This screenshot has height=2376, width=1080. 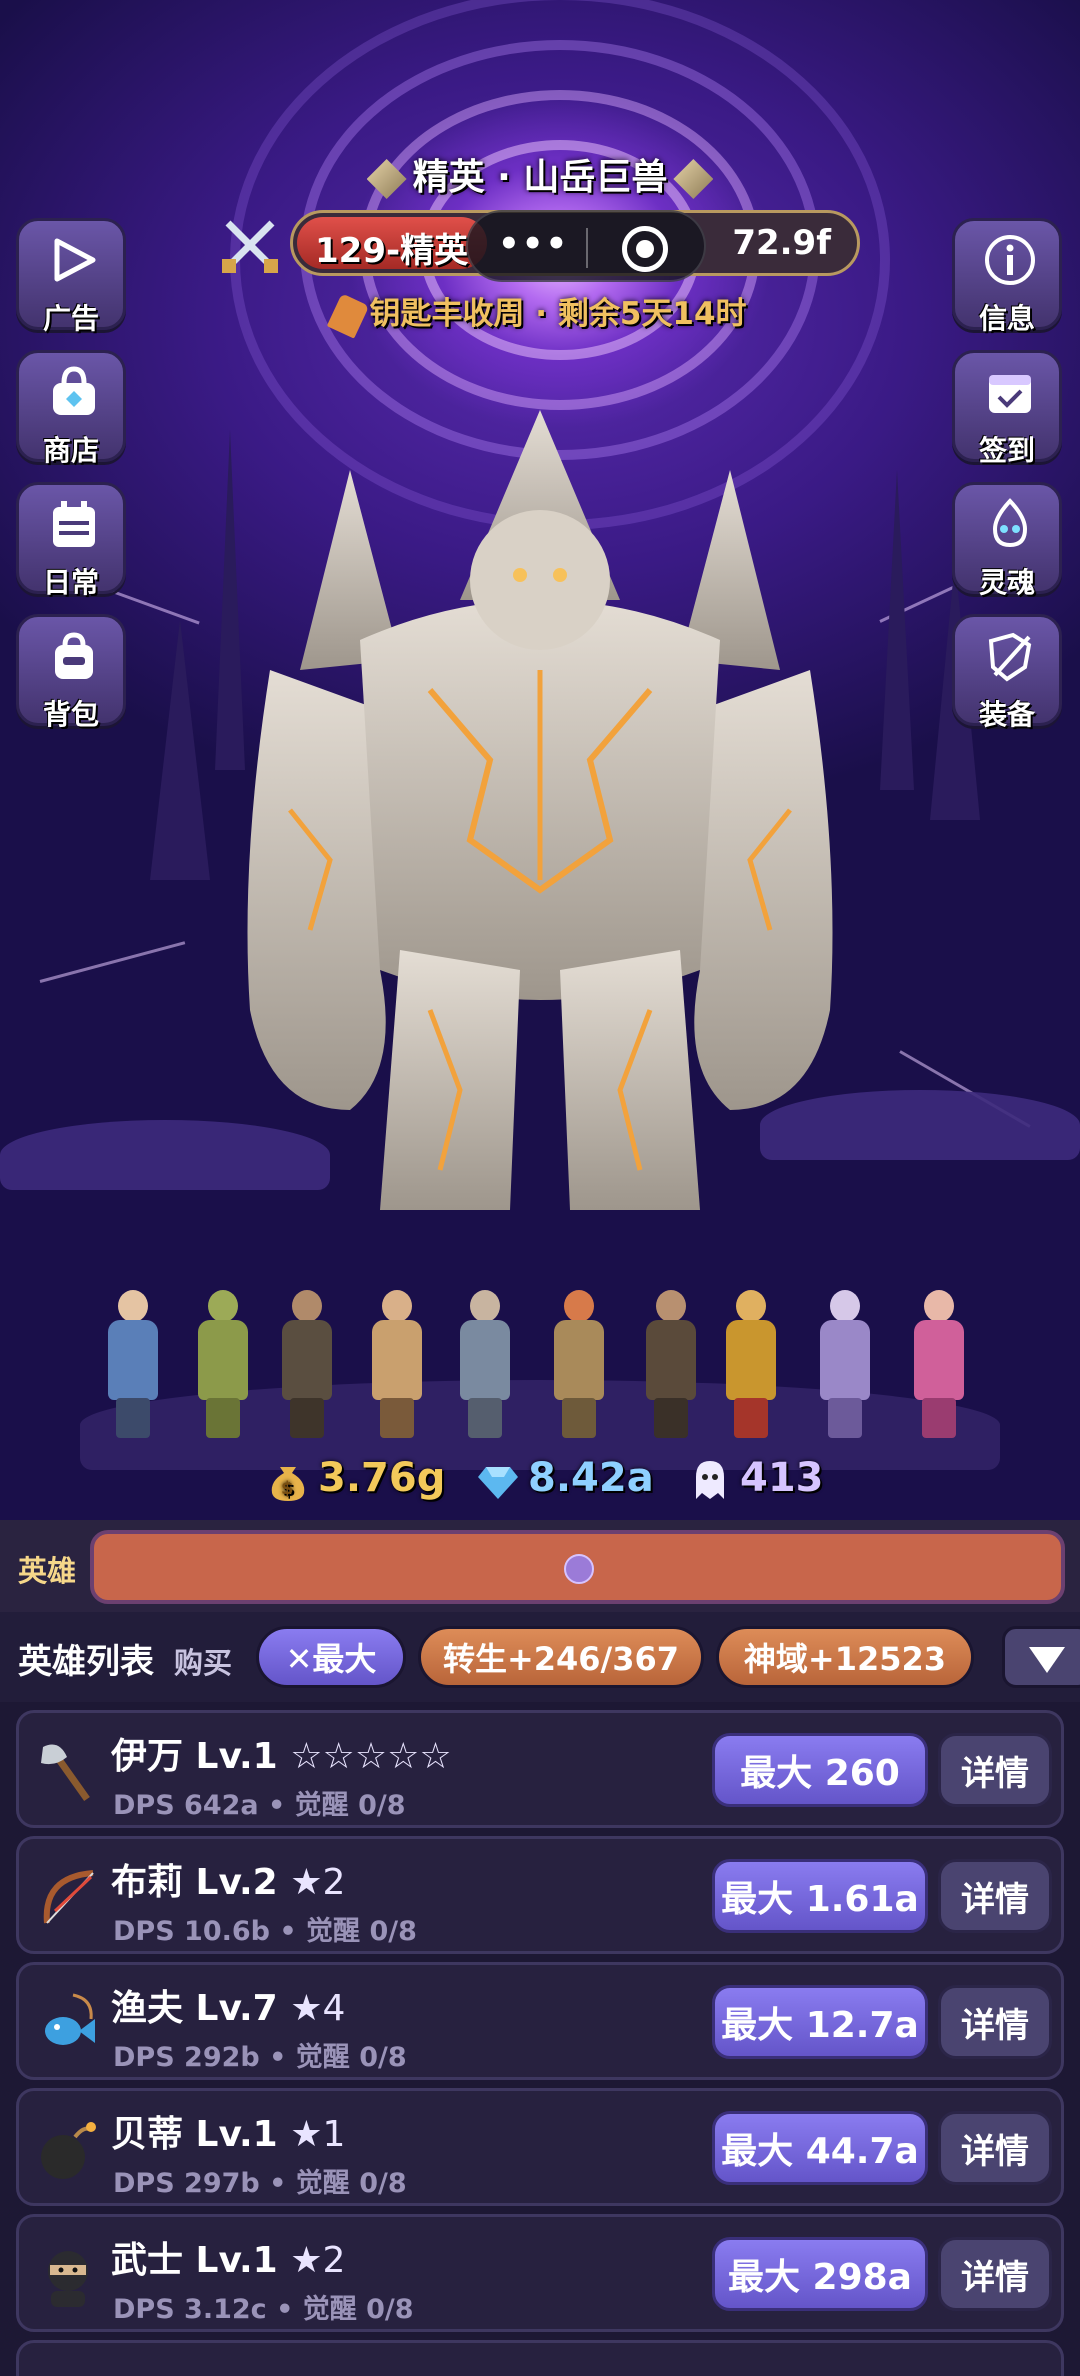 I want to click on hero-stars: ☆☆☆☆☆, so click(x=371, y=1756).